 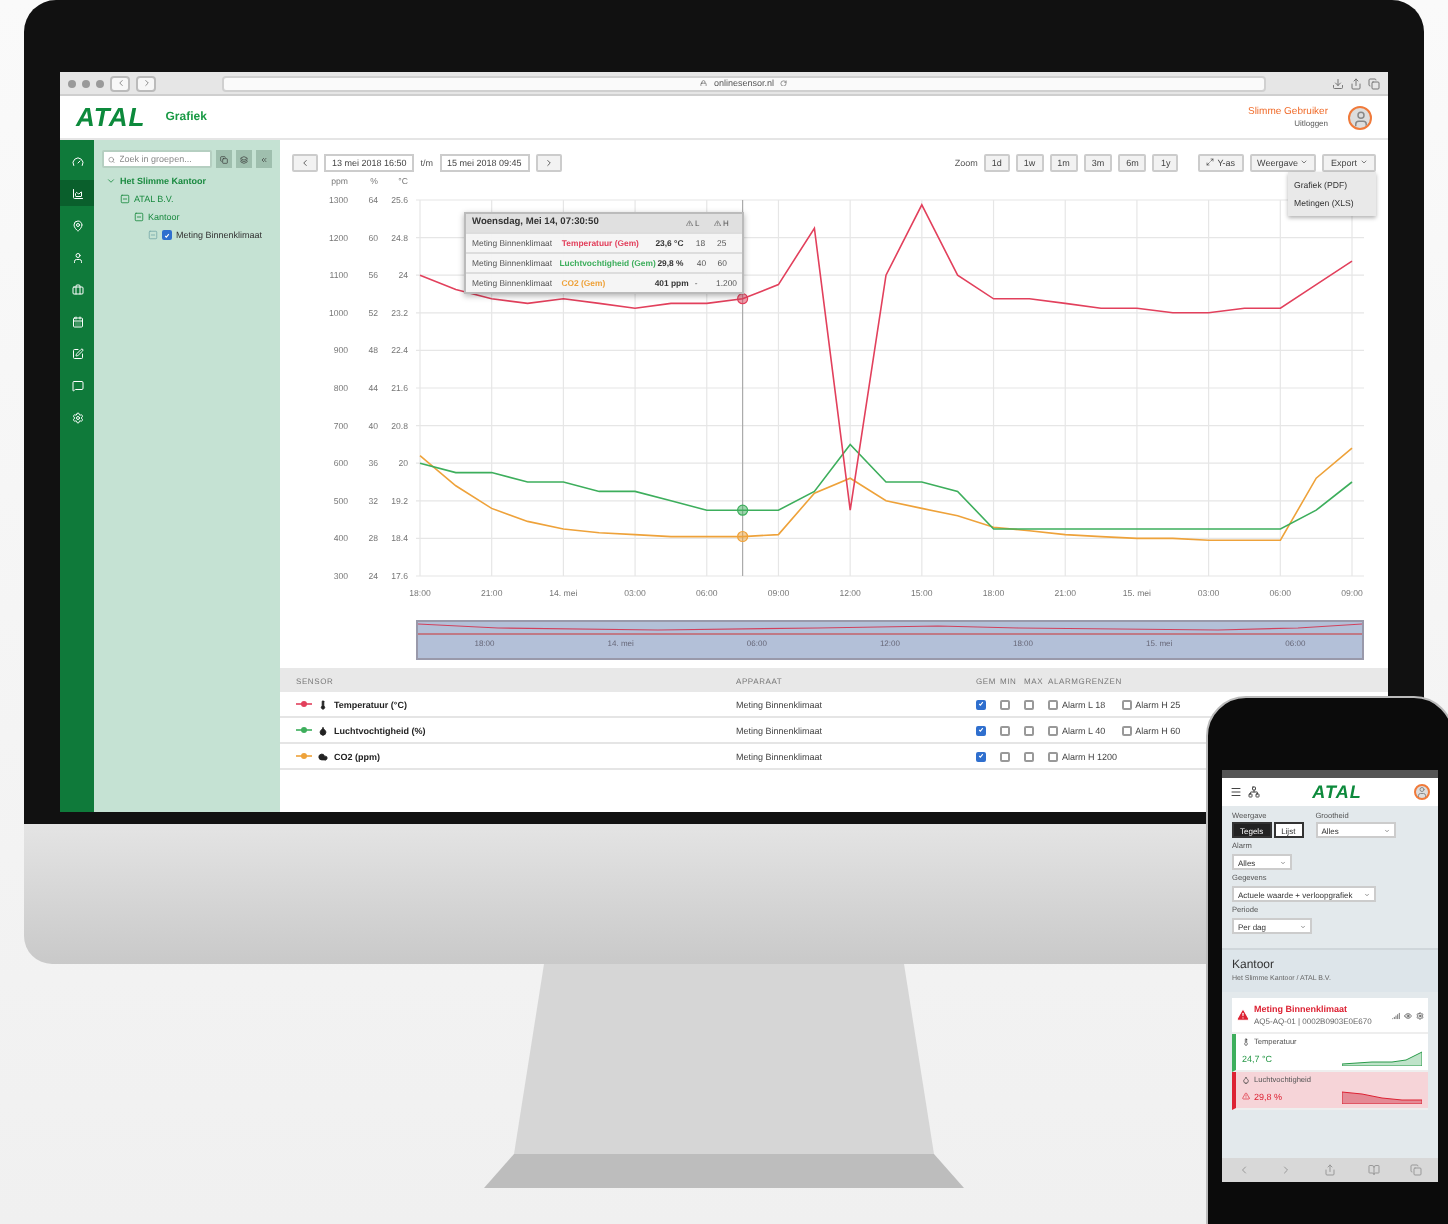 I want to click on nav-button, so click(x=77, y=193).